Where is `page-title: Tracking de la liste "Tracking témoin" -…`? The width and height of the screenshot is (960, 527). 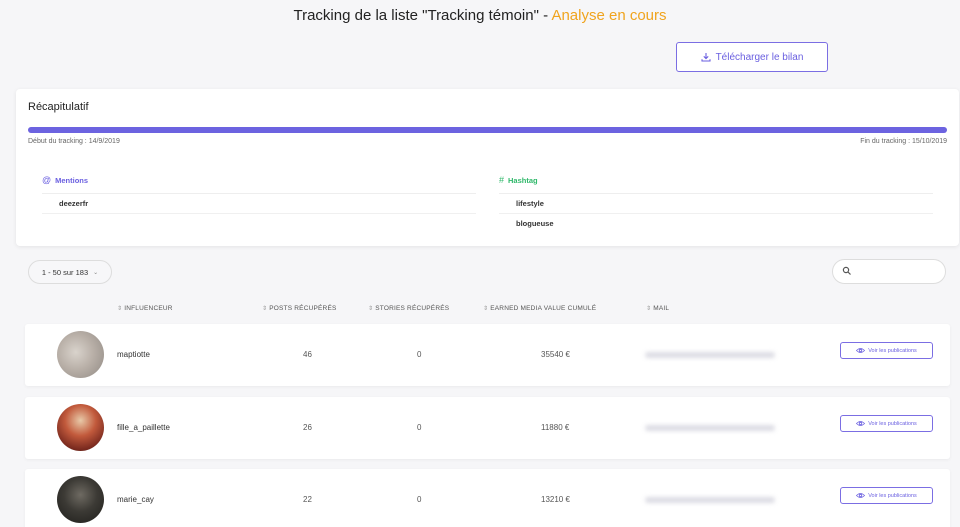 page-title: Tracking de la liste "Tracking témoin" -… is located at coordinates (480, 15).